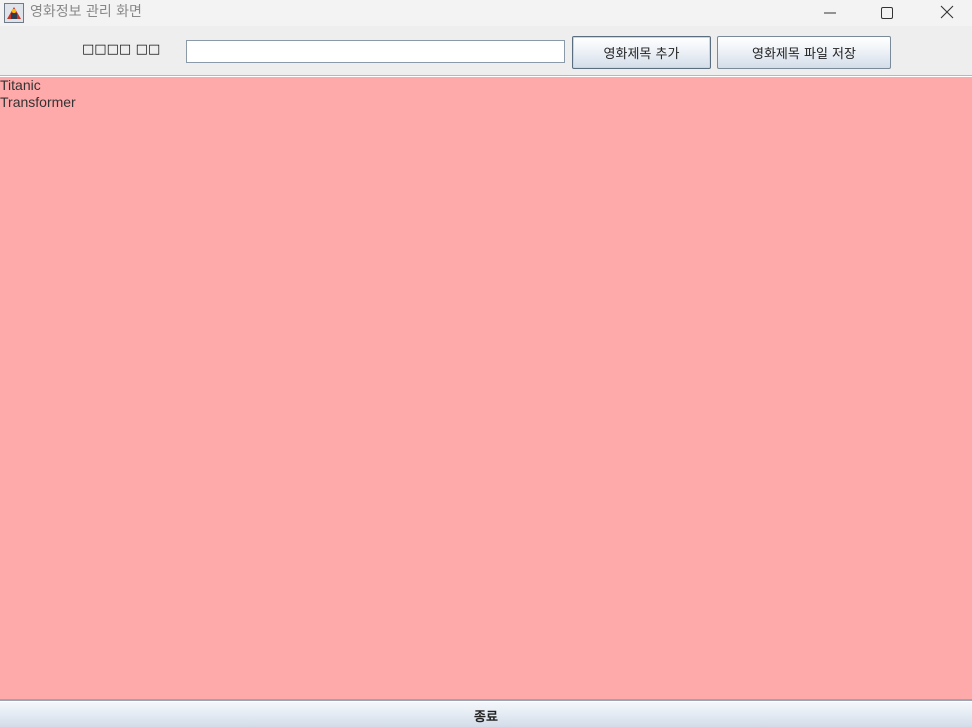 This screenshot has width=972, height=727. I want to click on exit-button-label: 종료, so click(486, 717).